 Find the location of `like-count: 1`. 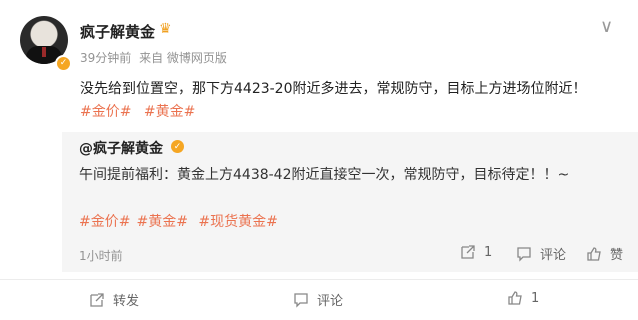

like-count: 1 is located at coordinates (535, 298).